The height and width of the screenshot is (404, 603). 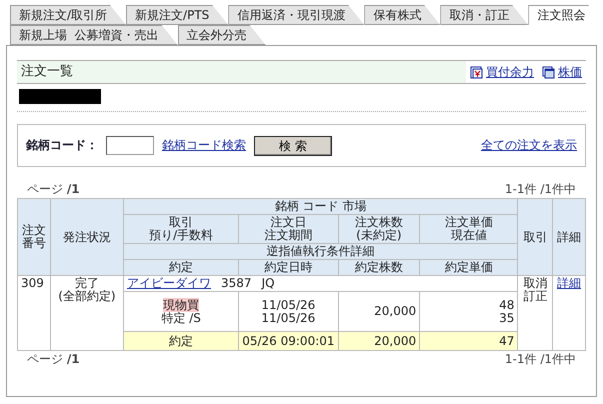 What do you see at coordinates (506, 317) in the screenshot?
I see `current-price: 35` at bounding box center [506, 317].